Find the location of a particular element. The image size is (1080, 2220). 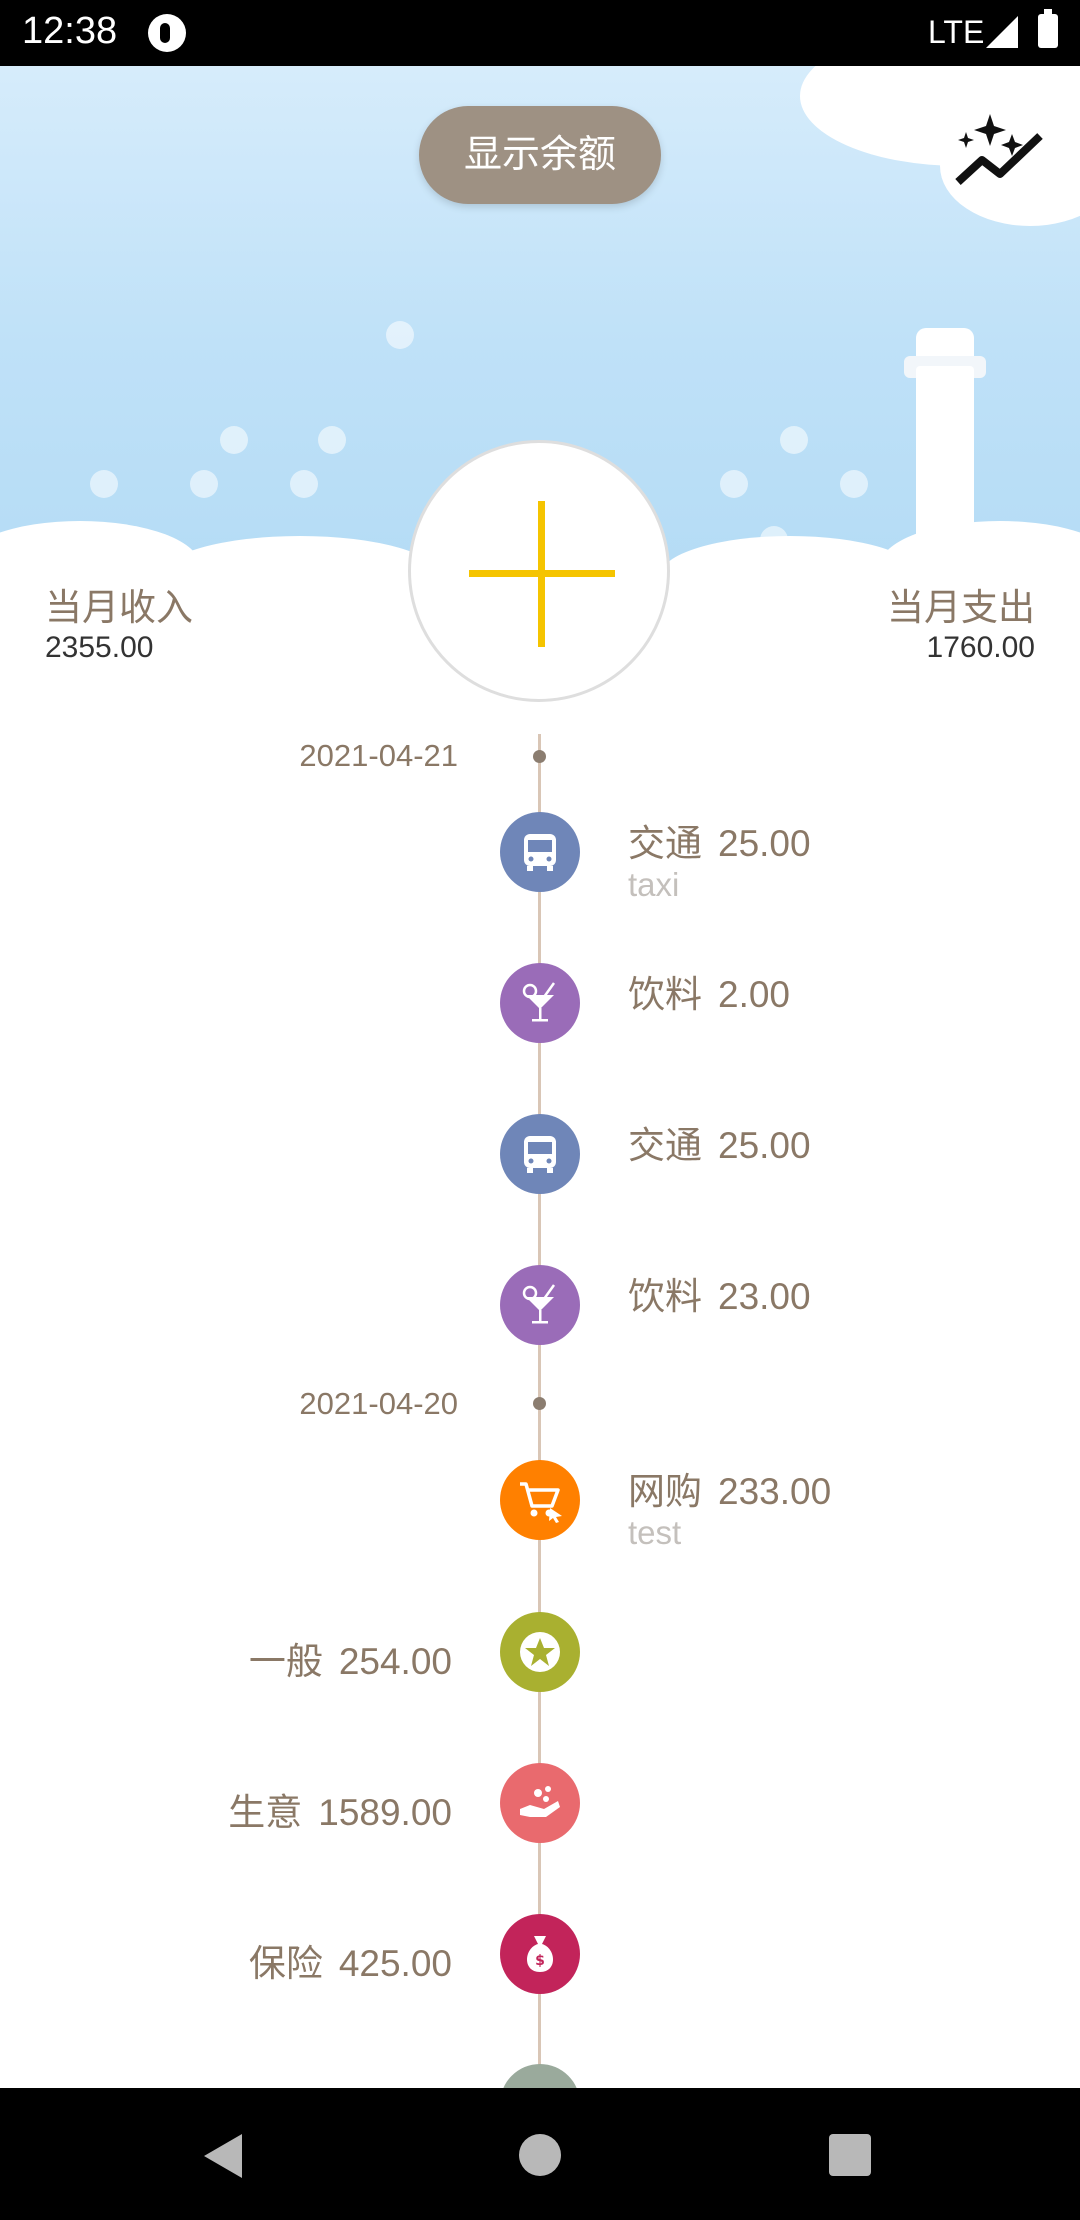

expense-value: 1760.00 is located at coordinates (980, 647).